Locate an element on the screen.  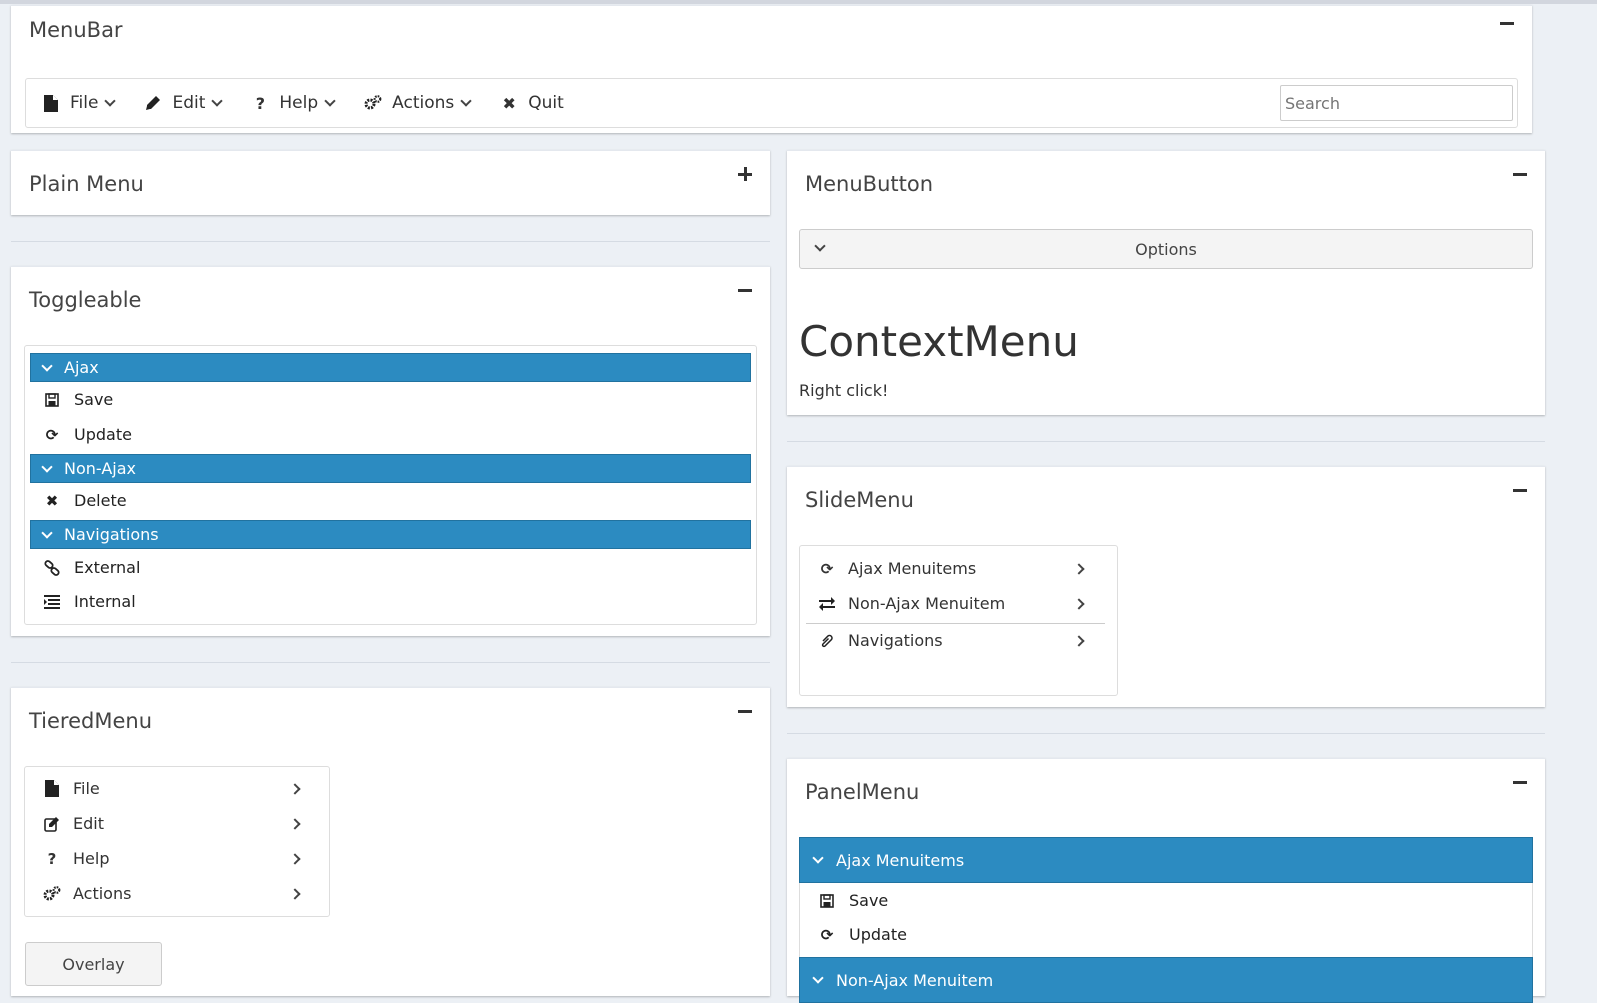
exchange-icon is located at coordinates (827, 603).